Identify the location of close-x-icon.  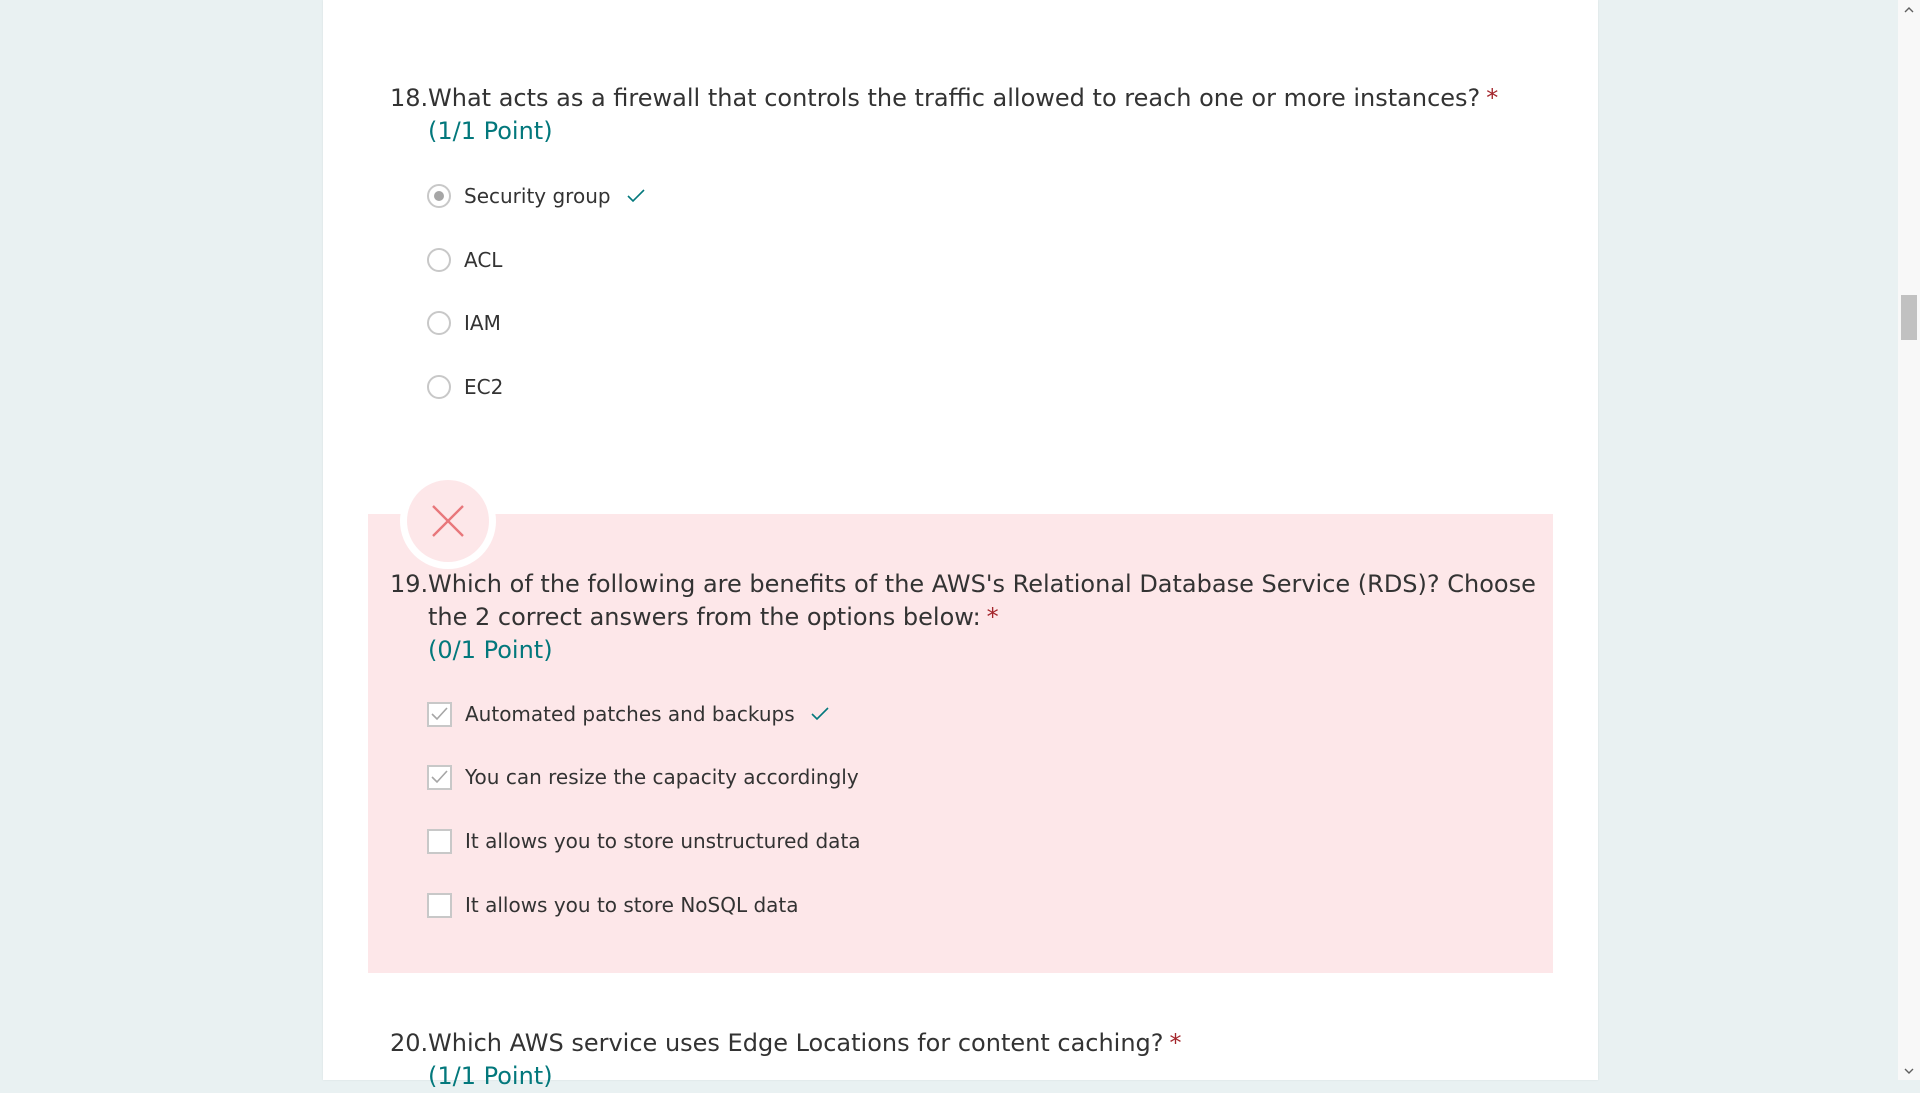
(448, 521).